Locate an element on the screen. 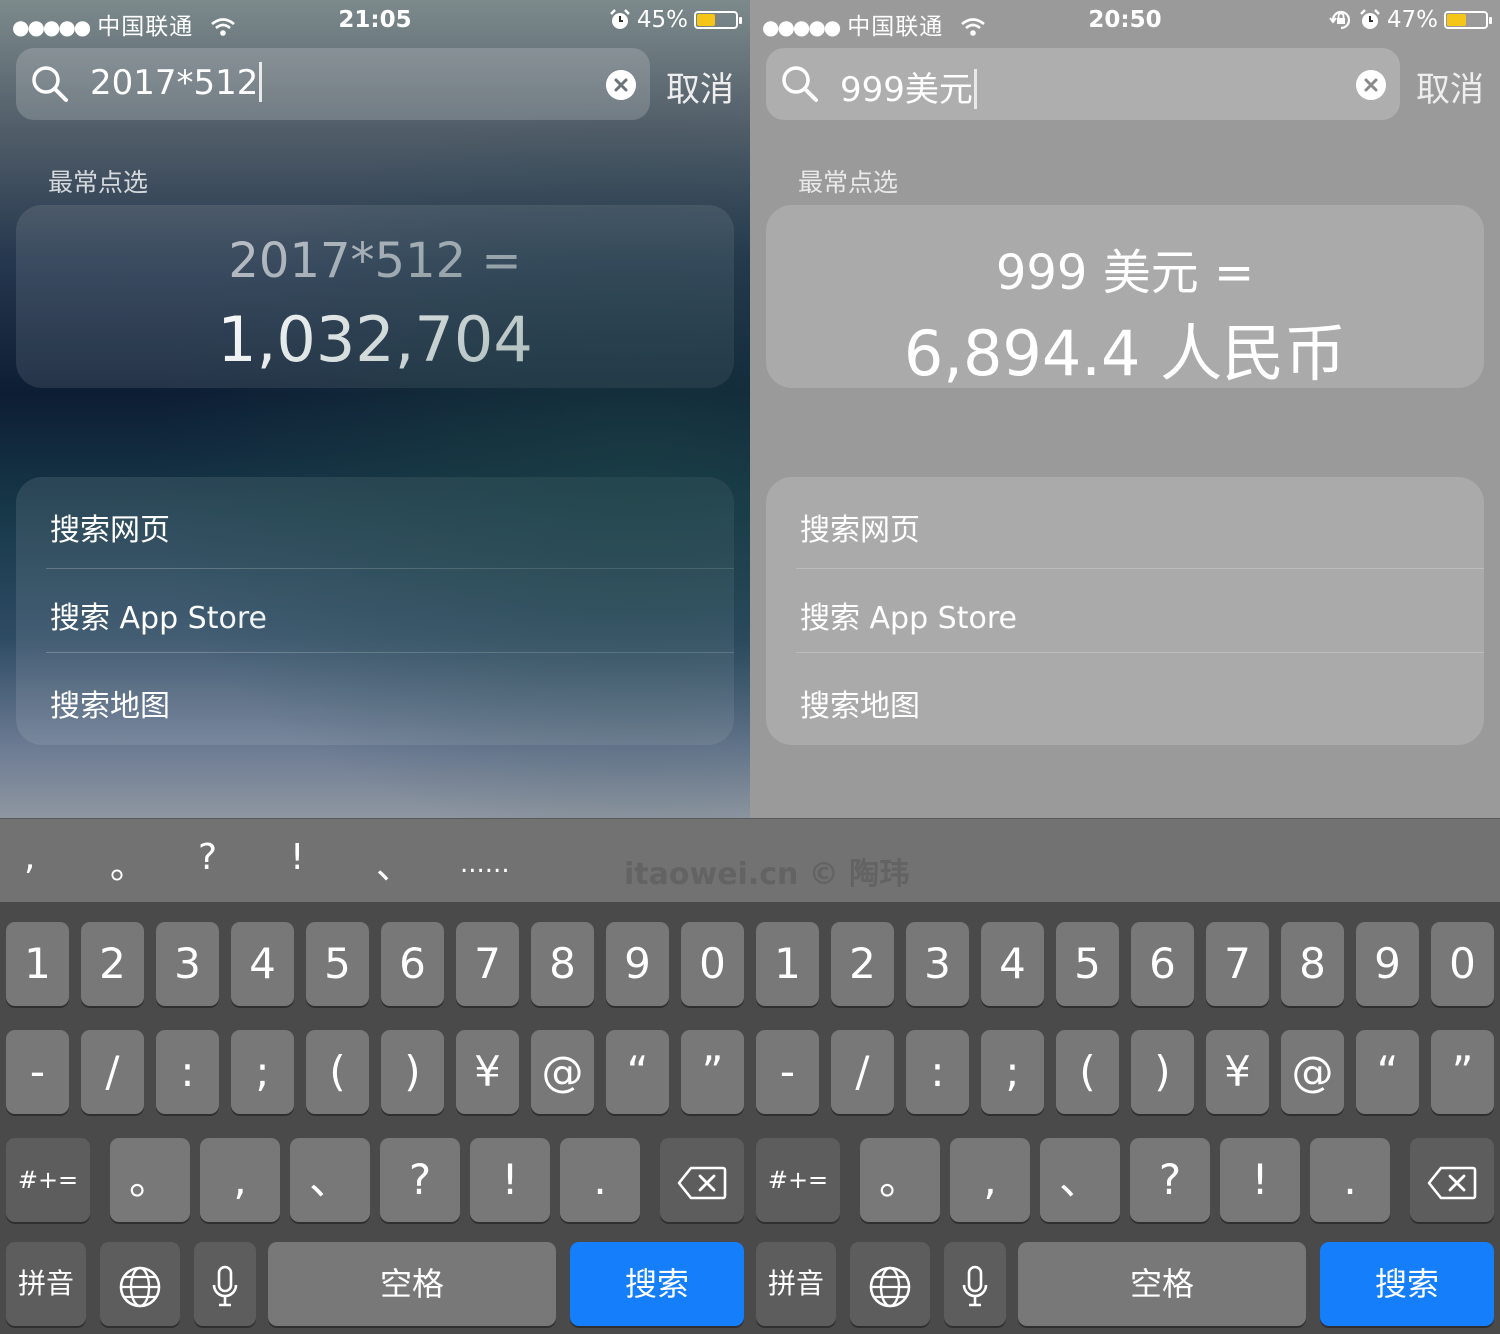  search-field: 2017*512 is located at coordinates (333, 84).